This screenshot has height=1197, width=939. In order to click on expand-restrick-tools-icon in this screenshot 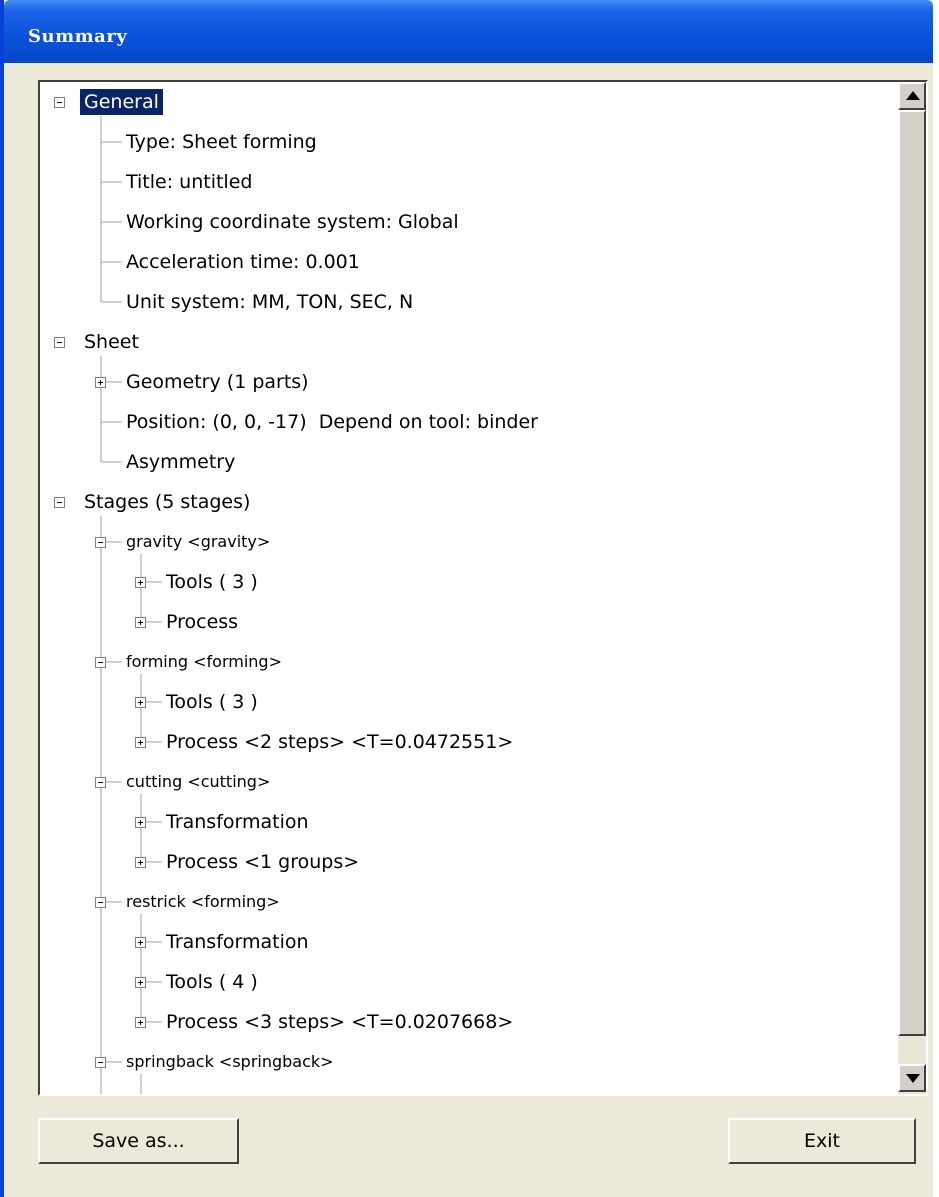, I will do `click(140, 982)`.